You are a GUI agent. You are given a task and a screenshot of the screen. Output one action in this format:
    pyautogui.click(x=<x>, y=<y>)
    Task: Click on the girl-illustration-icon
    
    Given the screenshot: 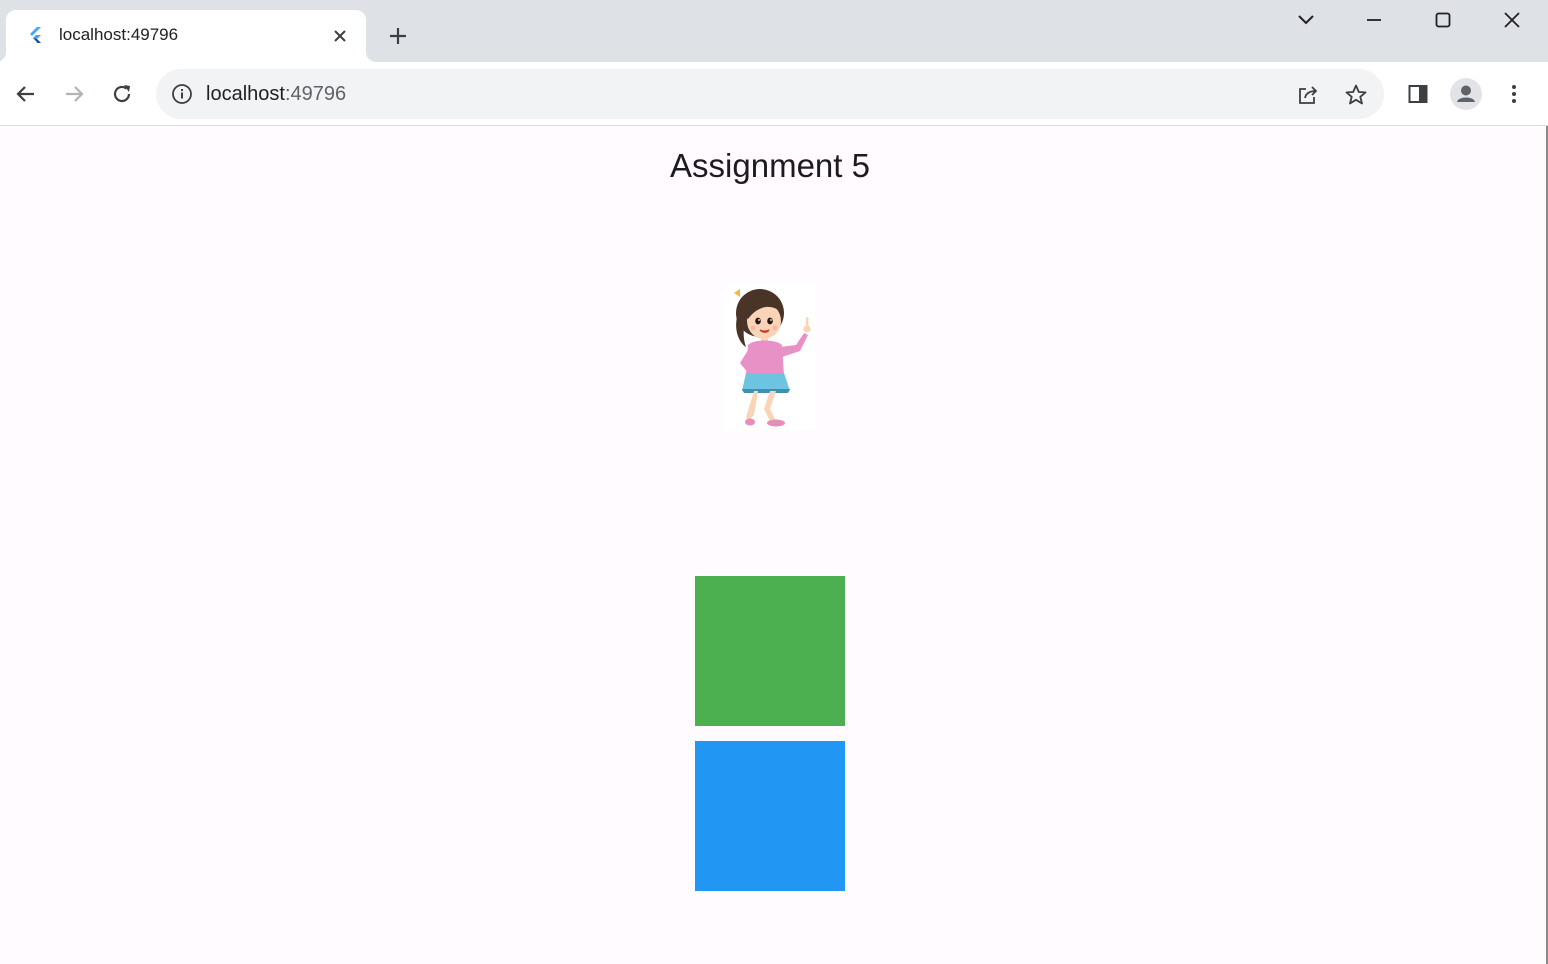 What is the action you would take?
    pyautogui.click(x=772, y=358)
    